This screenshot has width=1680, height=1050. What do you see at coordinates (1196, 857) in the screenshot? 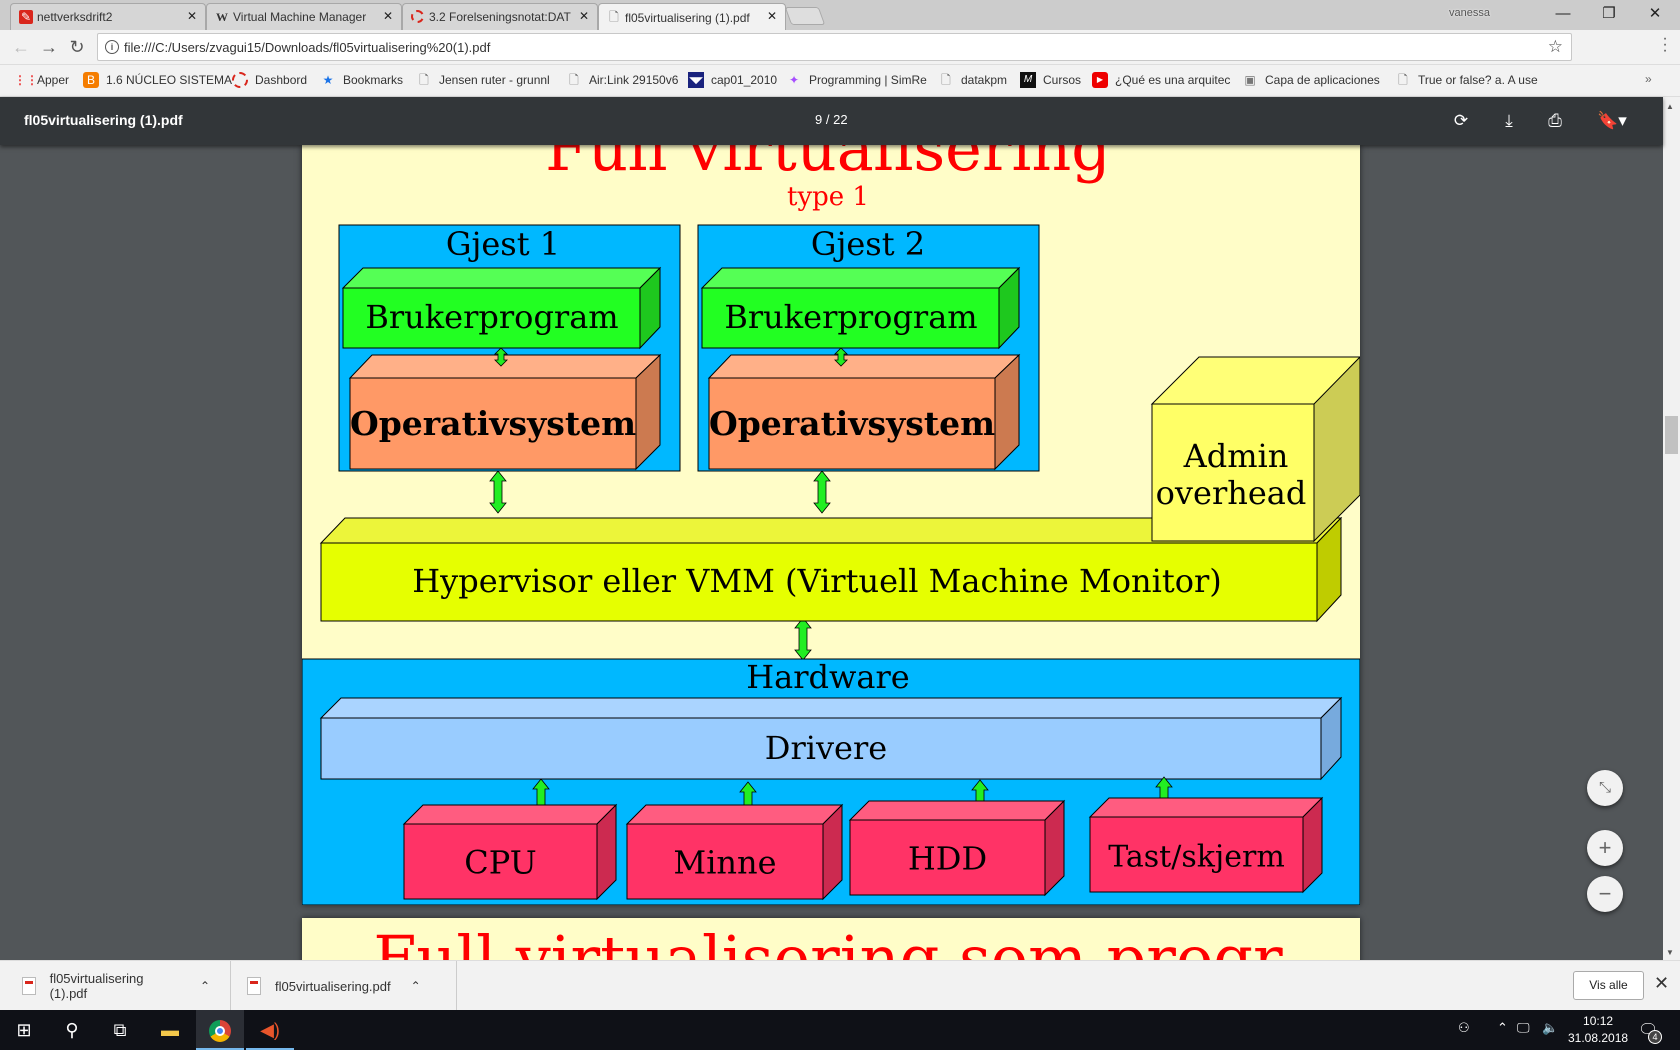
I see `device-label: Tast/skjerm` at bounding box center [1196, 857].